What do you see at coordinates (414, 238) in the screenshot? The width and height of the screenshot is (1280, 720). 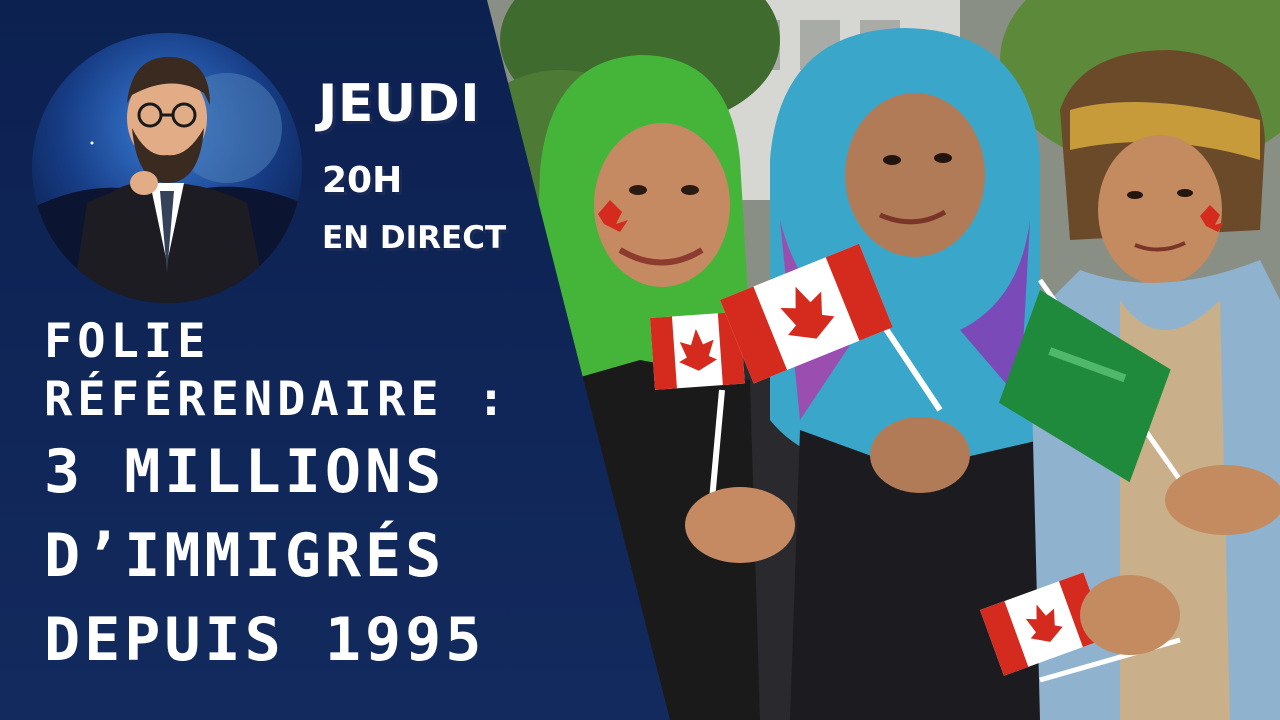 I see `live-label: EN DIRECT` at bounding box center [414, 238].